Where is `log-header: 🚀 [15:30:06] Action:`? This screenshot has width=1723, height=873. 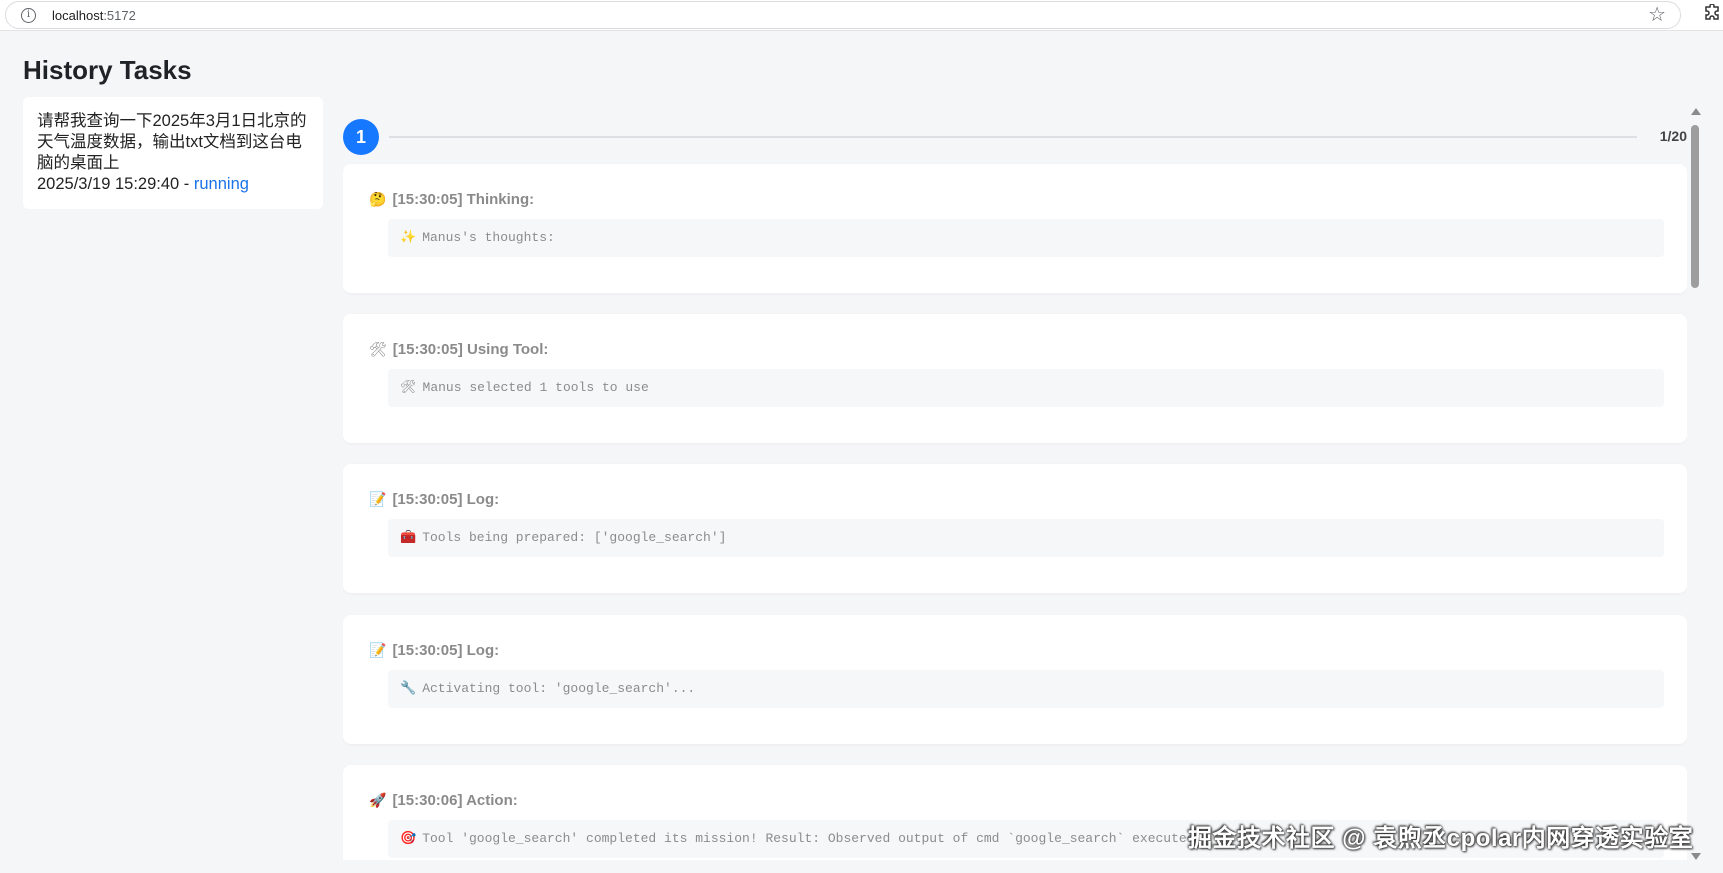
log-header: 🚀 [15:30:06] Action: is located at coordinates (443, 800).